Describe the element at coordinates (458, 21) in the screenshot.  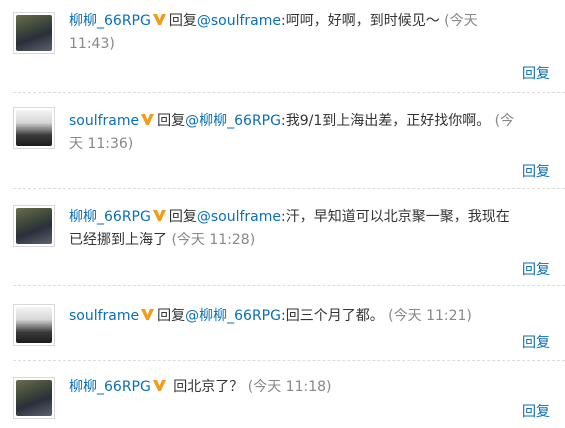
I see `timestamp: (今天` at that location.